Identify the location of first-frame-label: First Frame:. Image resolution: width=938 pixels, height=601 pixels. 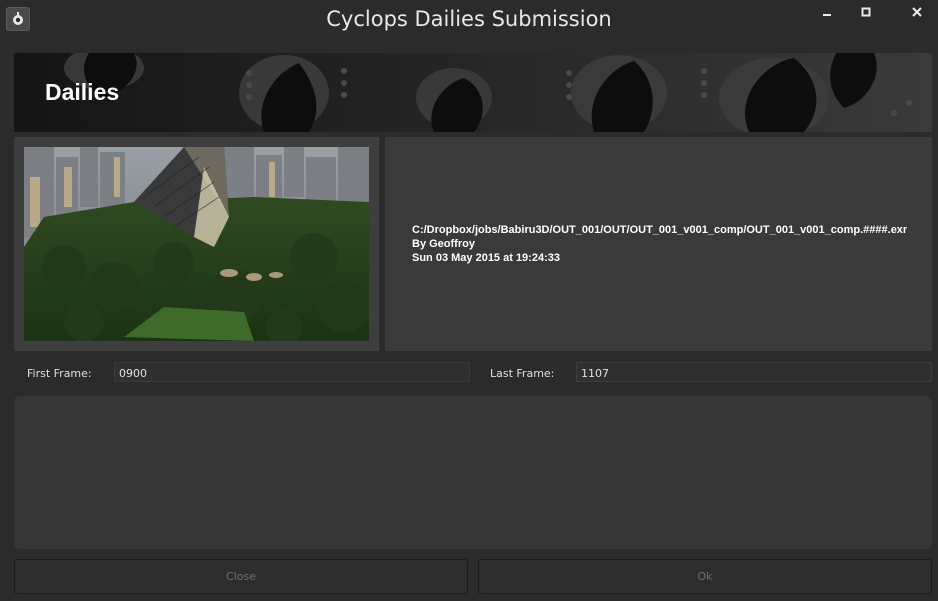
(59, 373).